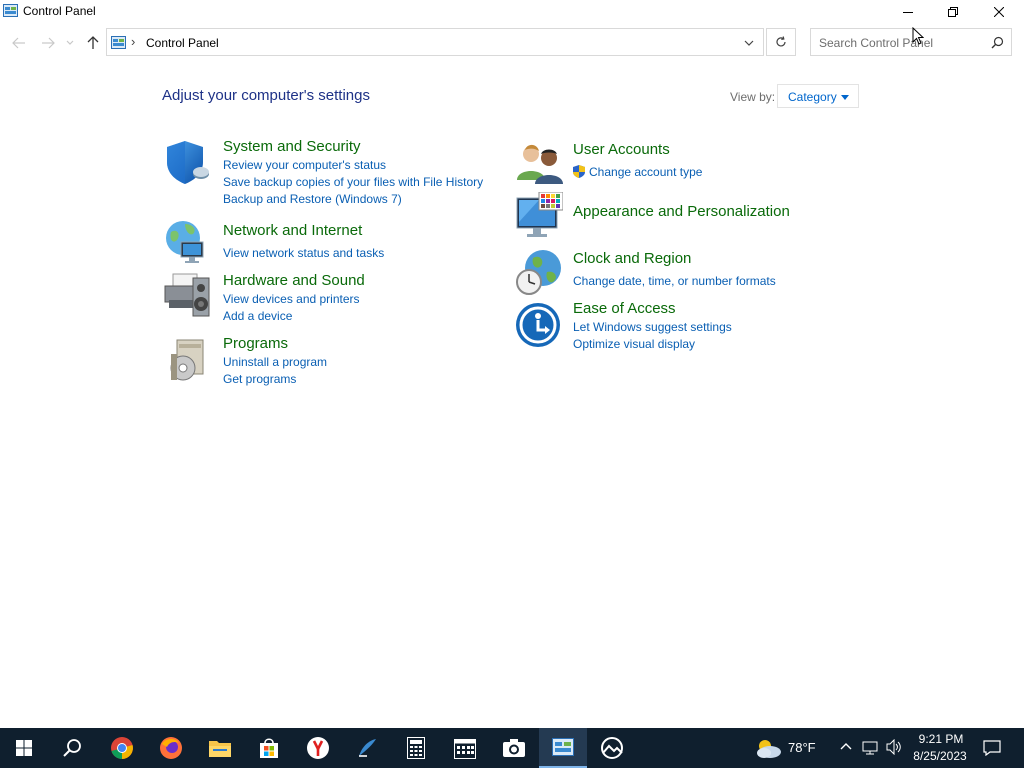  I want to click on taskbar: 78°F 9:21 PM 8/25/2023, so click(512, 748).